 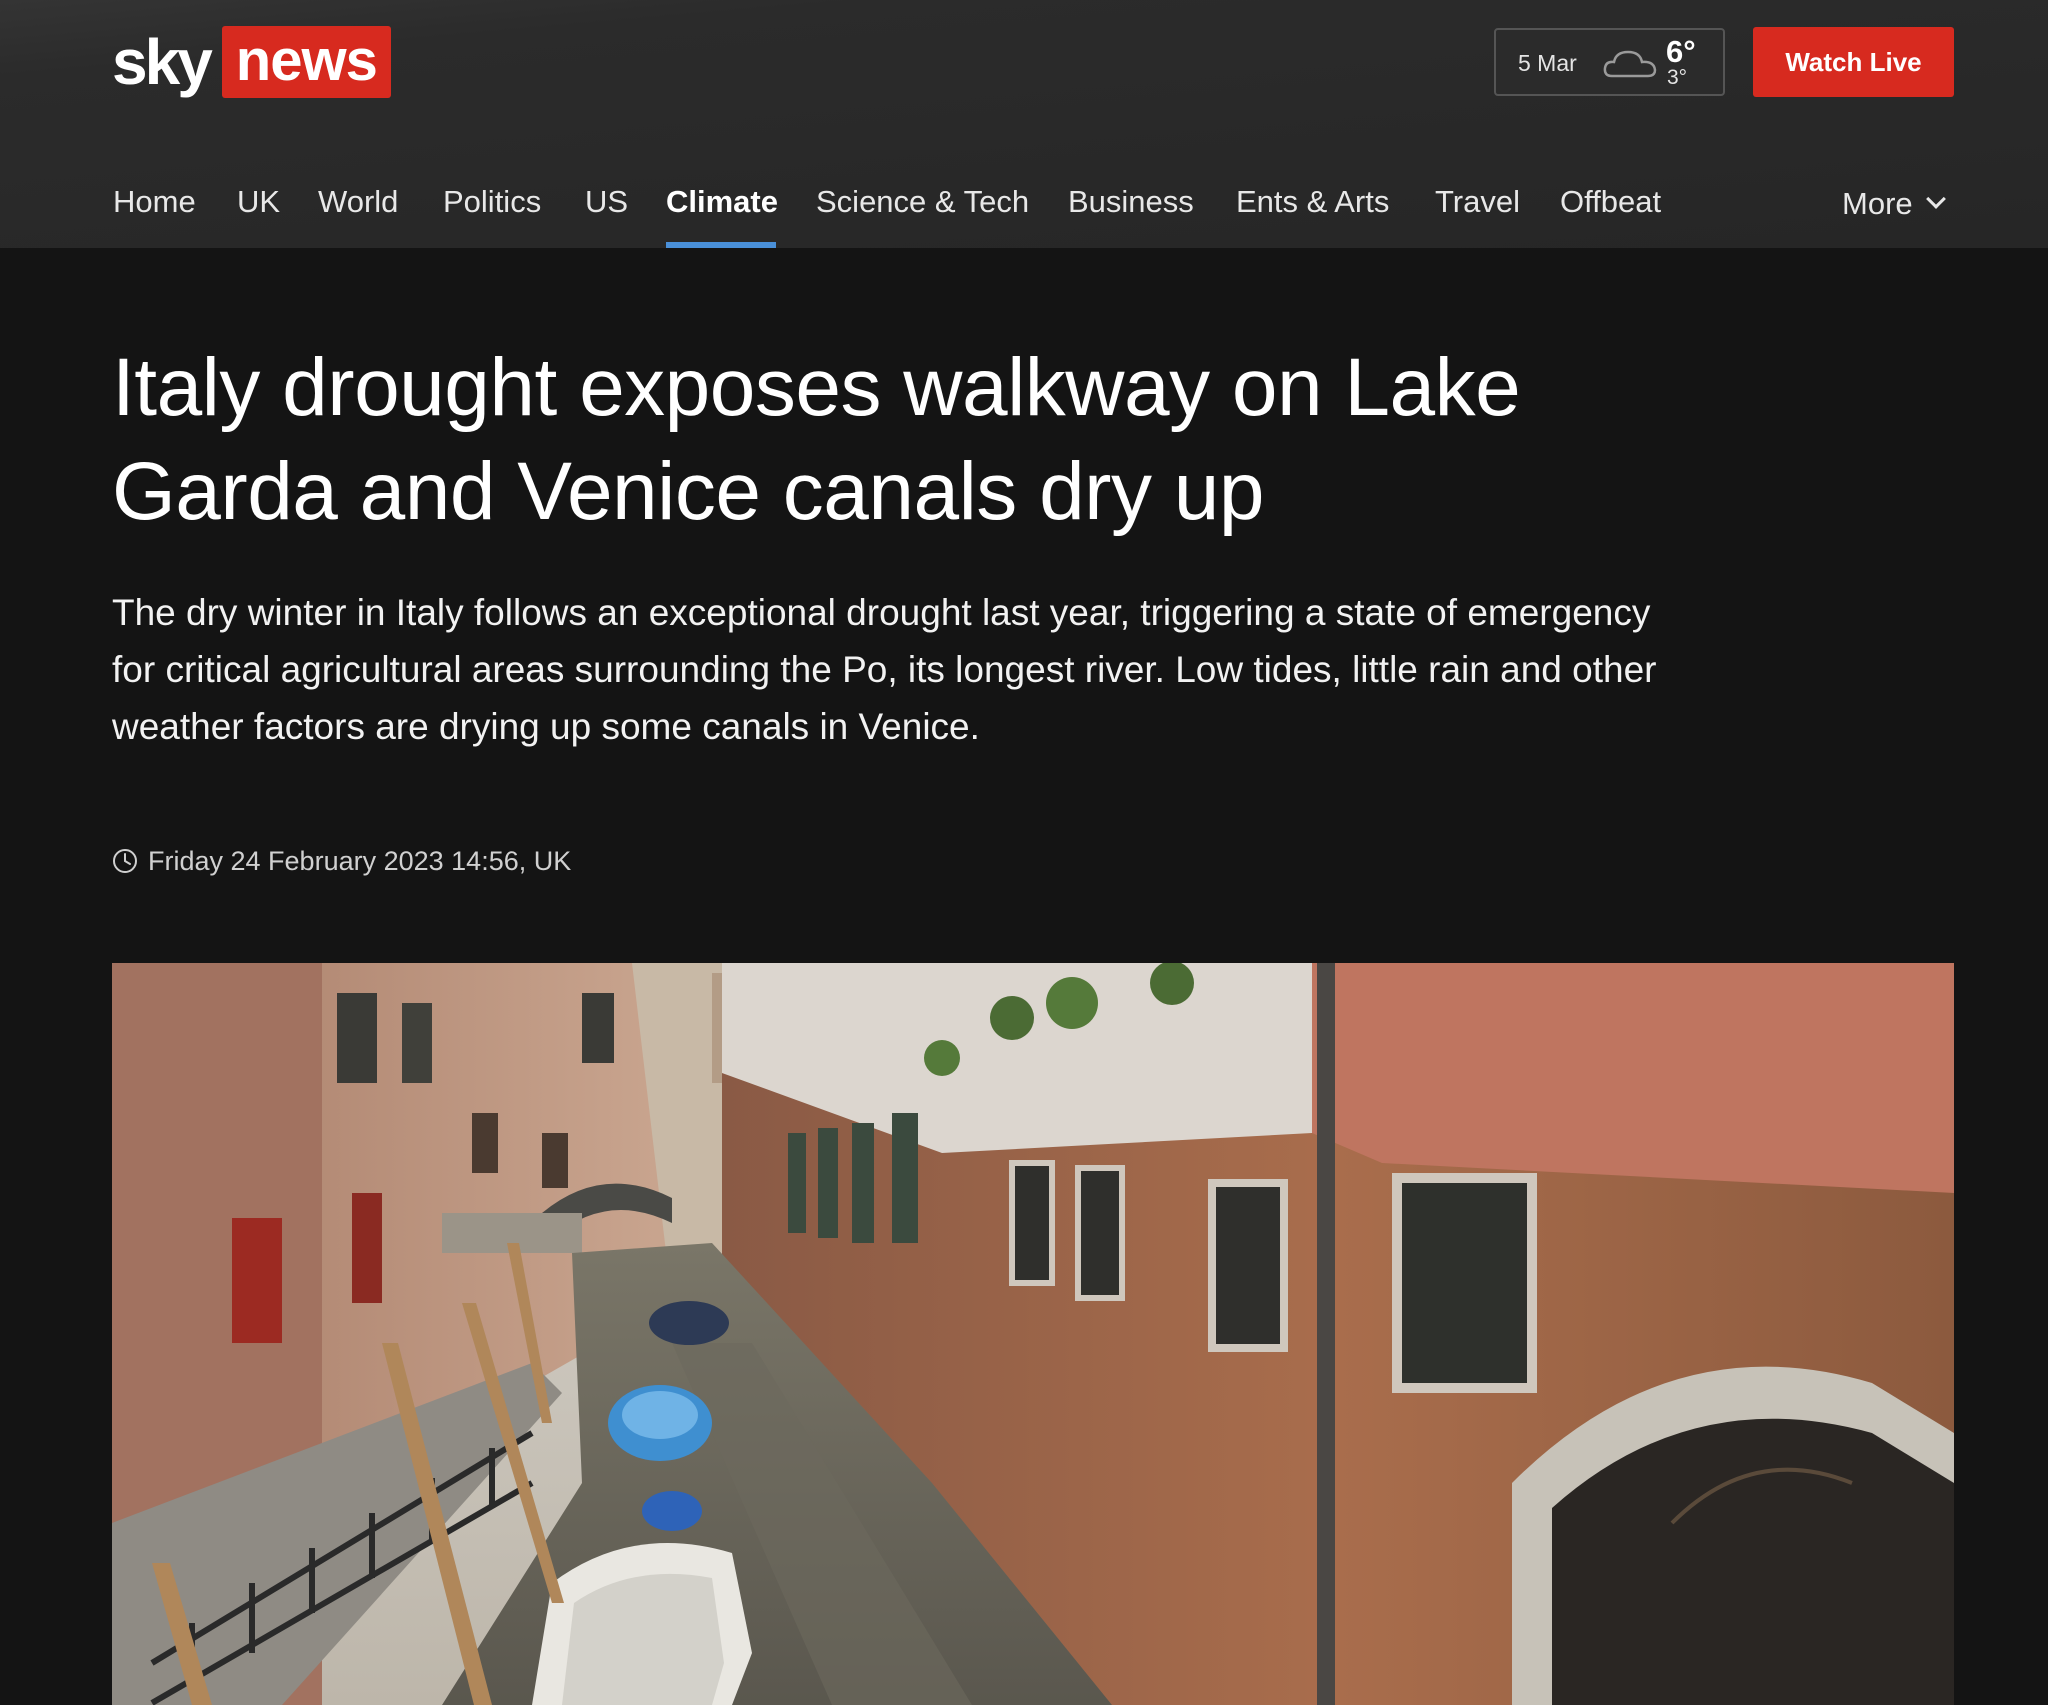 What do you see at coordinates (306, 62) in the screenshot?
I see `logo-news-text: news` at bounding box center [306, 62].